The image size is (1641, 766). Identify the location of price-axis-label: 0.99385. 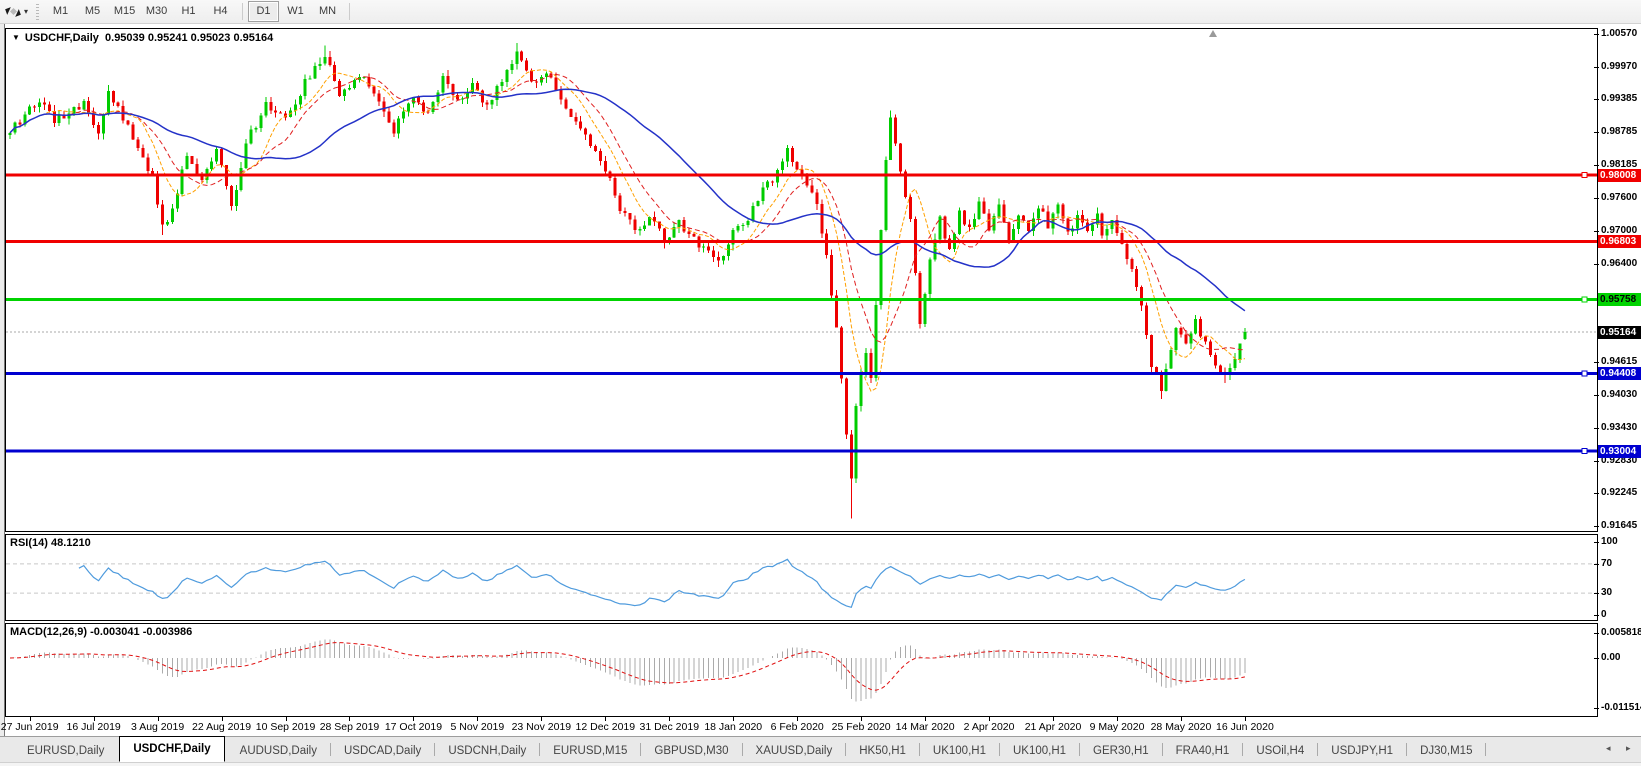
(1619, 99).